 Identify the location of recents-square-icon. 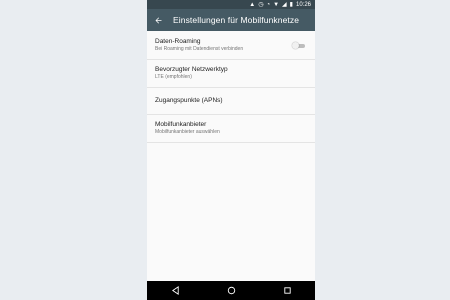
(287, 291).